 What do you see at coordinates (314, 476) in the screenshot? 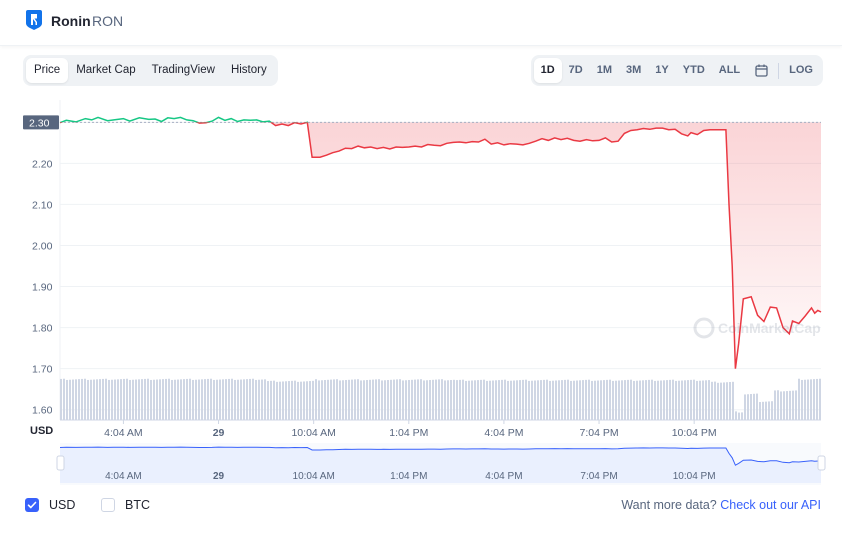
I see `navigator-tick-label: 10:04 AM` at bounding box center [314, 476].